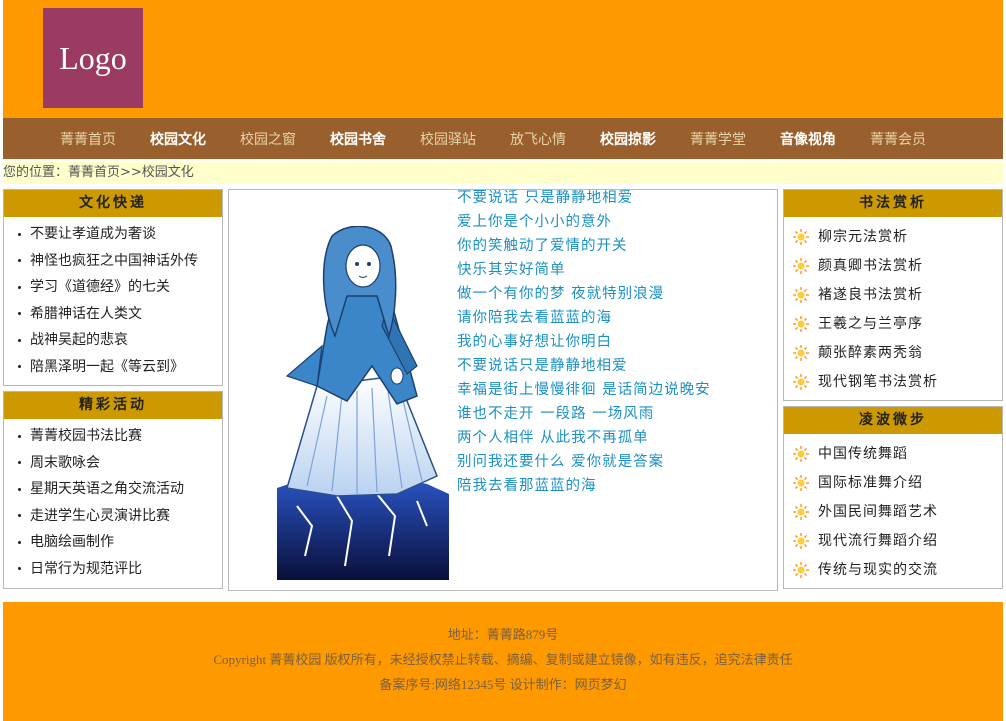  Describe the element at coordinates (120, 367) in the screenshot. I see `list-item: 陪黑泽明一起《等云到》` at that location.